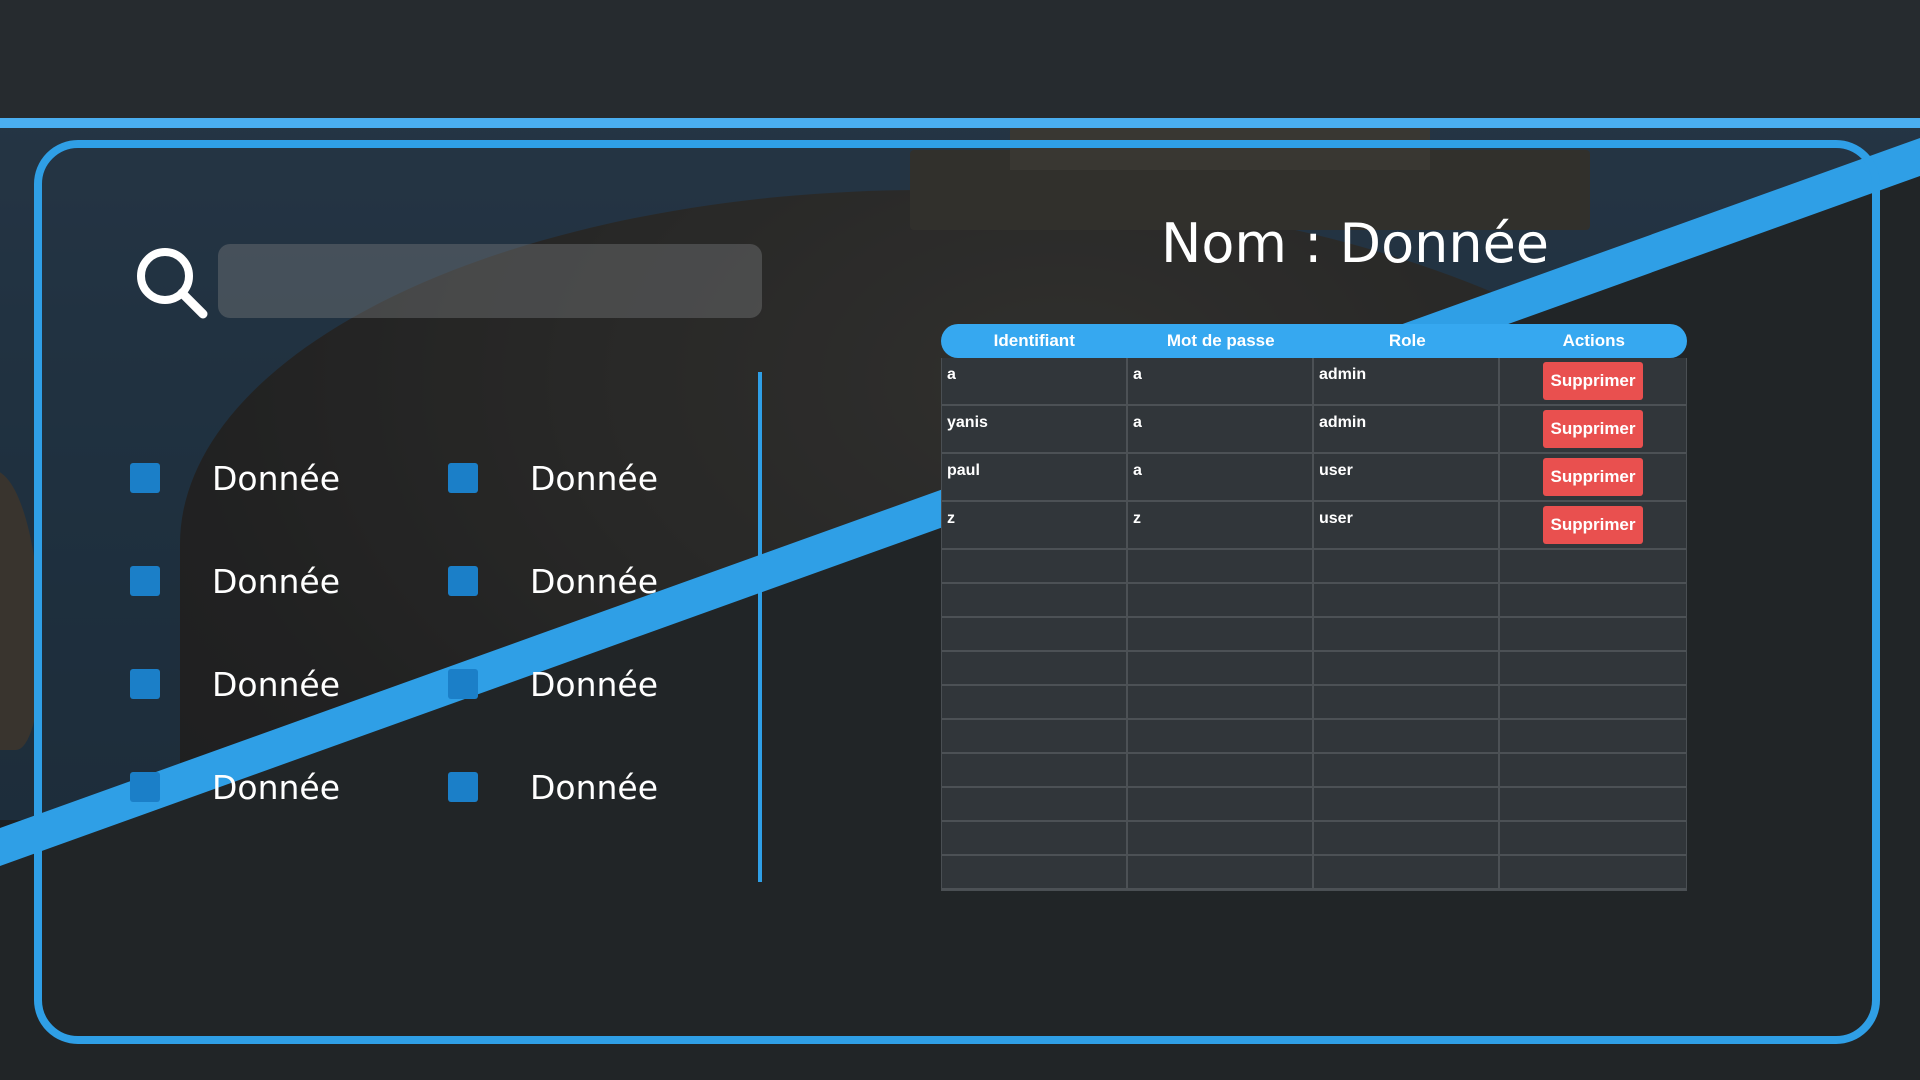 This screenshot has height=1080, width=1920. I want to click on column-header-role: Role, so click(1407, 340).